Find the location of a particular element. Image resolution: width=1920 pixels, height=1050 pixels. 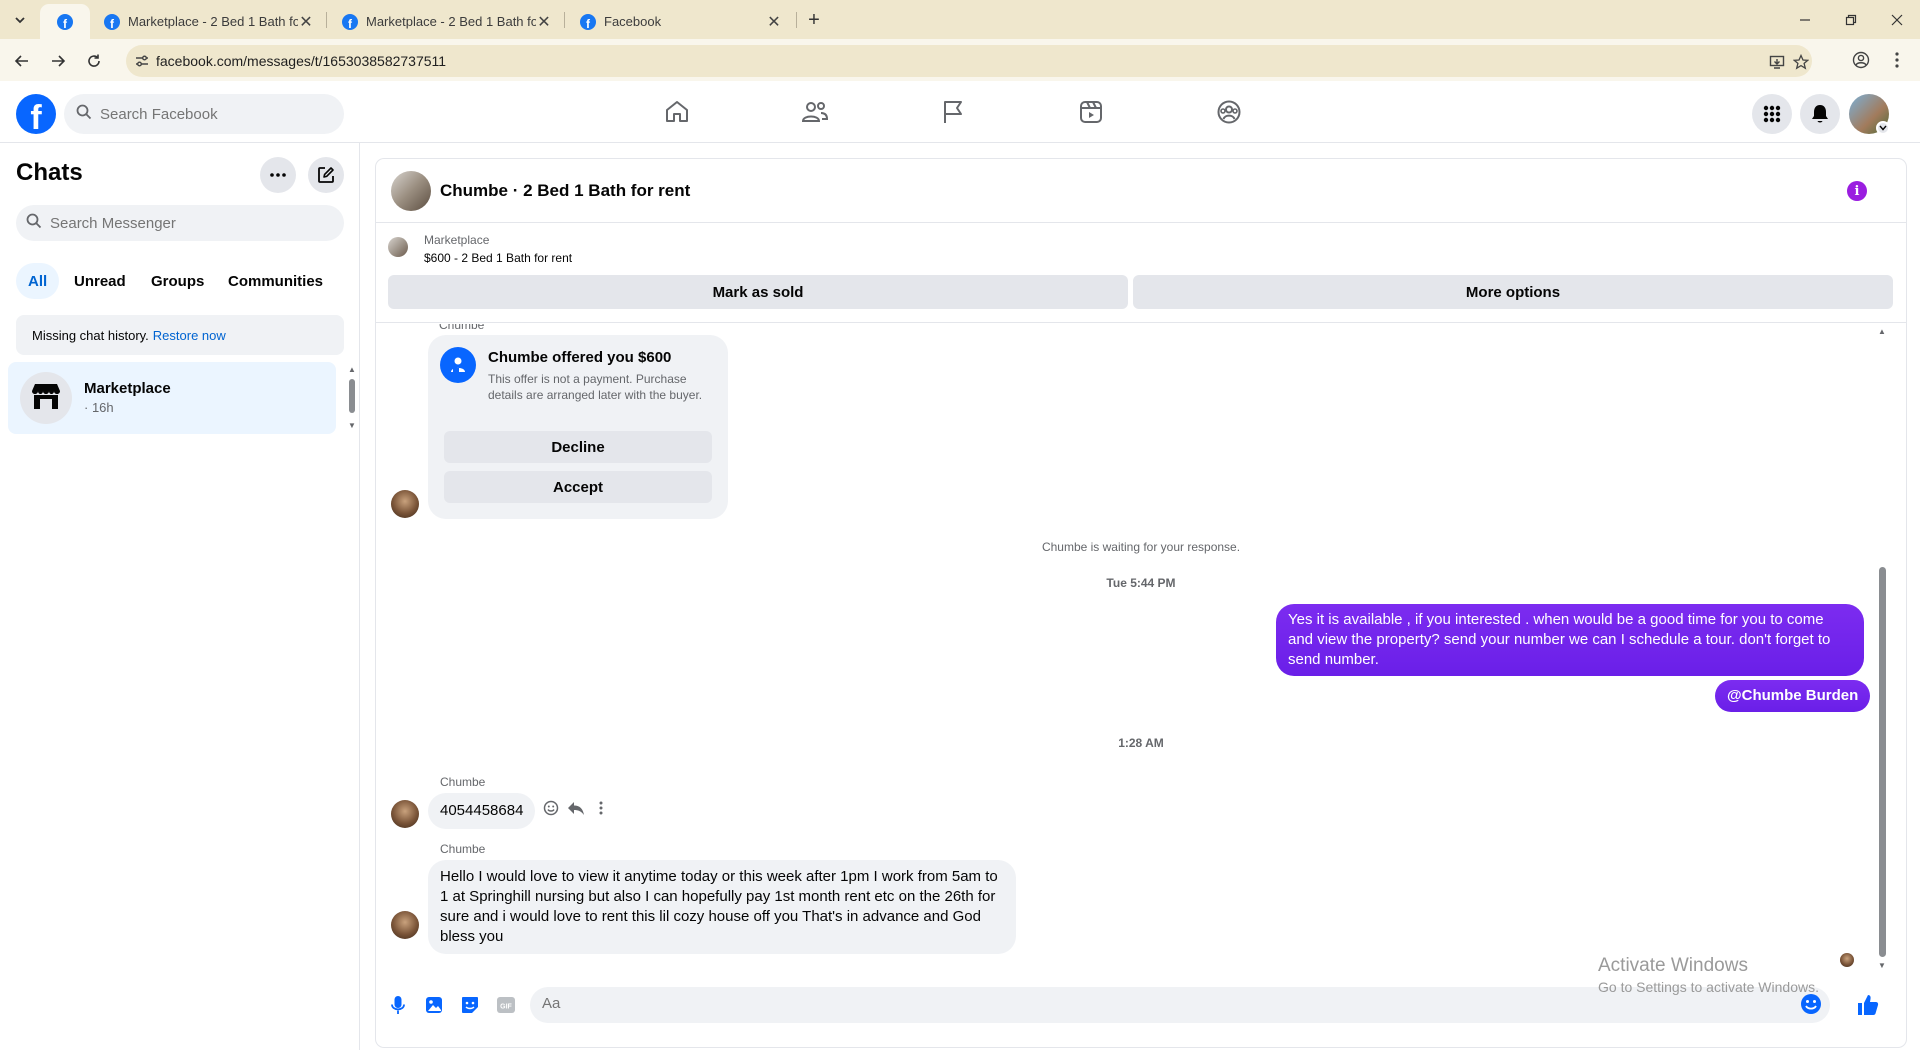

address-bar: facebook.com/messages/t/1653038582737511 is located at coordinates (969, 61).